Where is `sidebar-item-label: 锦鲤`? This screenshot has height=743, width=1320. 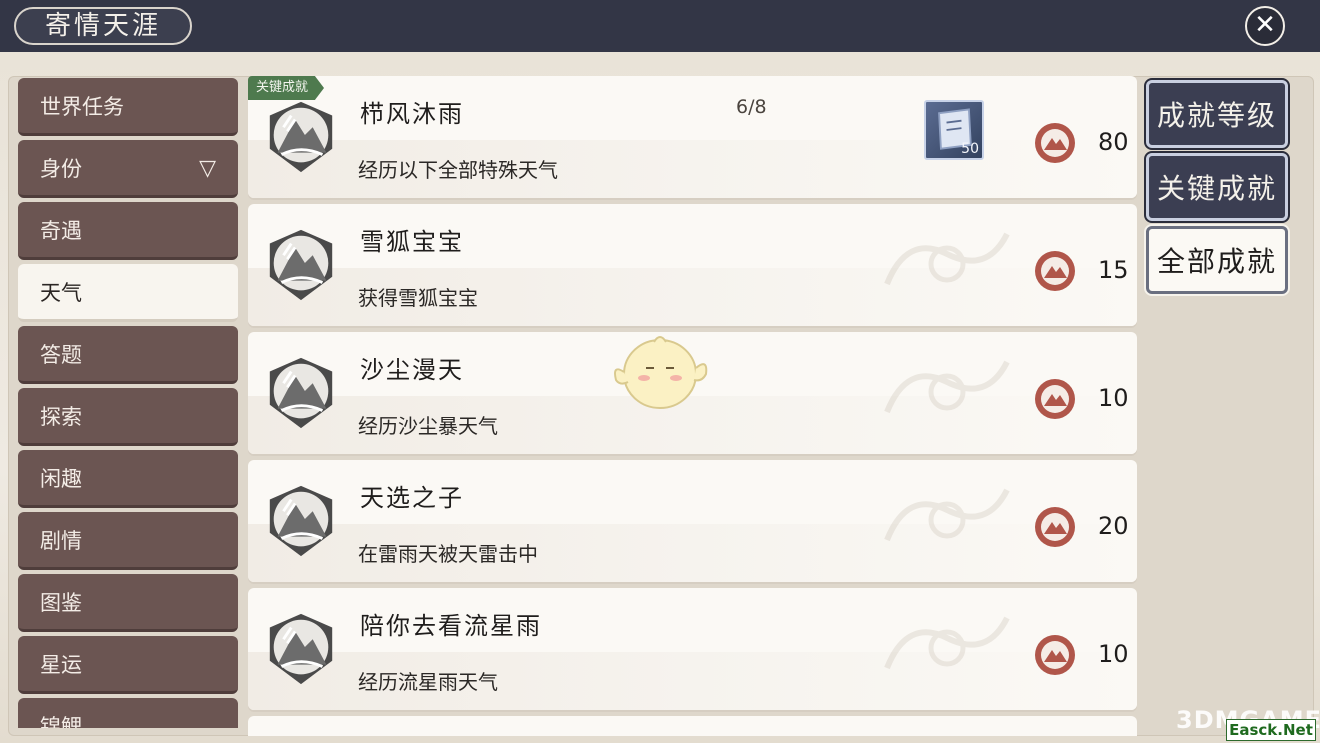
sidebar-item-label: 锦鲤 is located at coordinates (61, 721).